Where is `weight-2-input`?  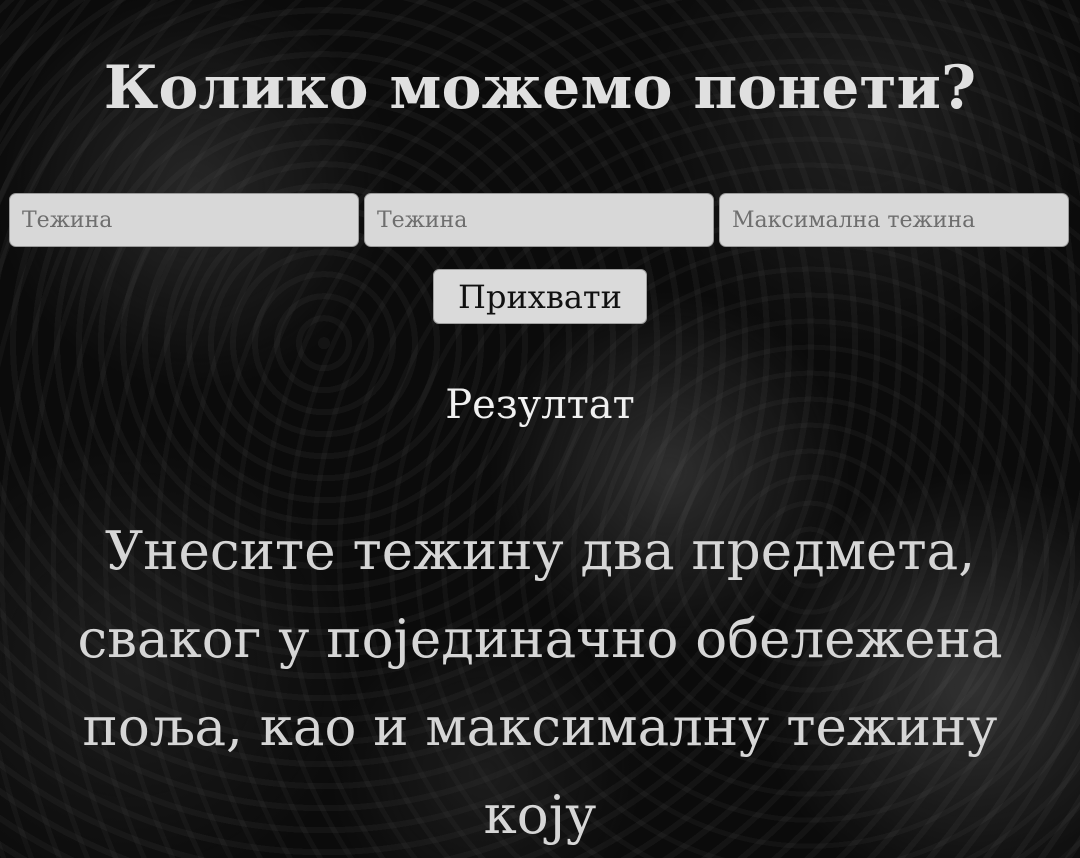
weight-2-input is located at coordinates (539, 220).